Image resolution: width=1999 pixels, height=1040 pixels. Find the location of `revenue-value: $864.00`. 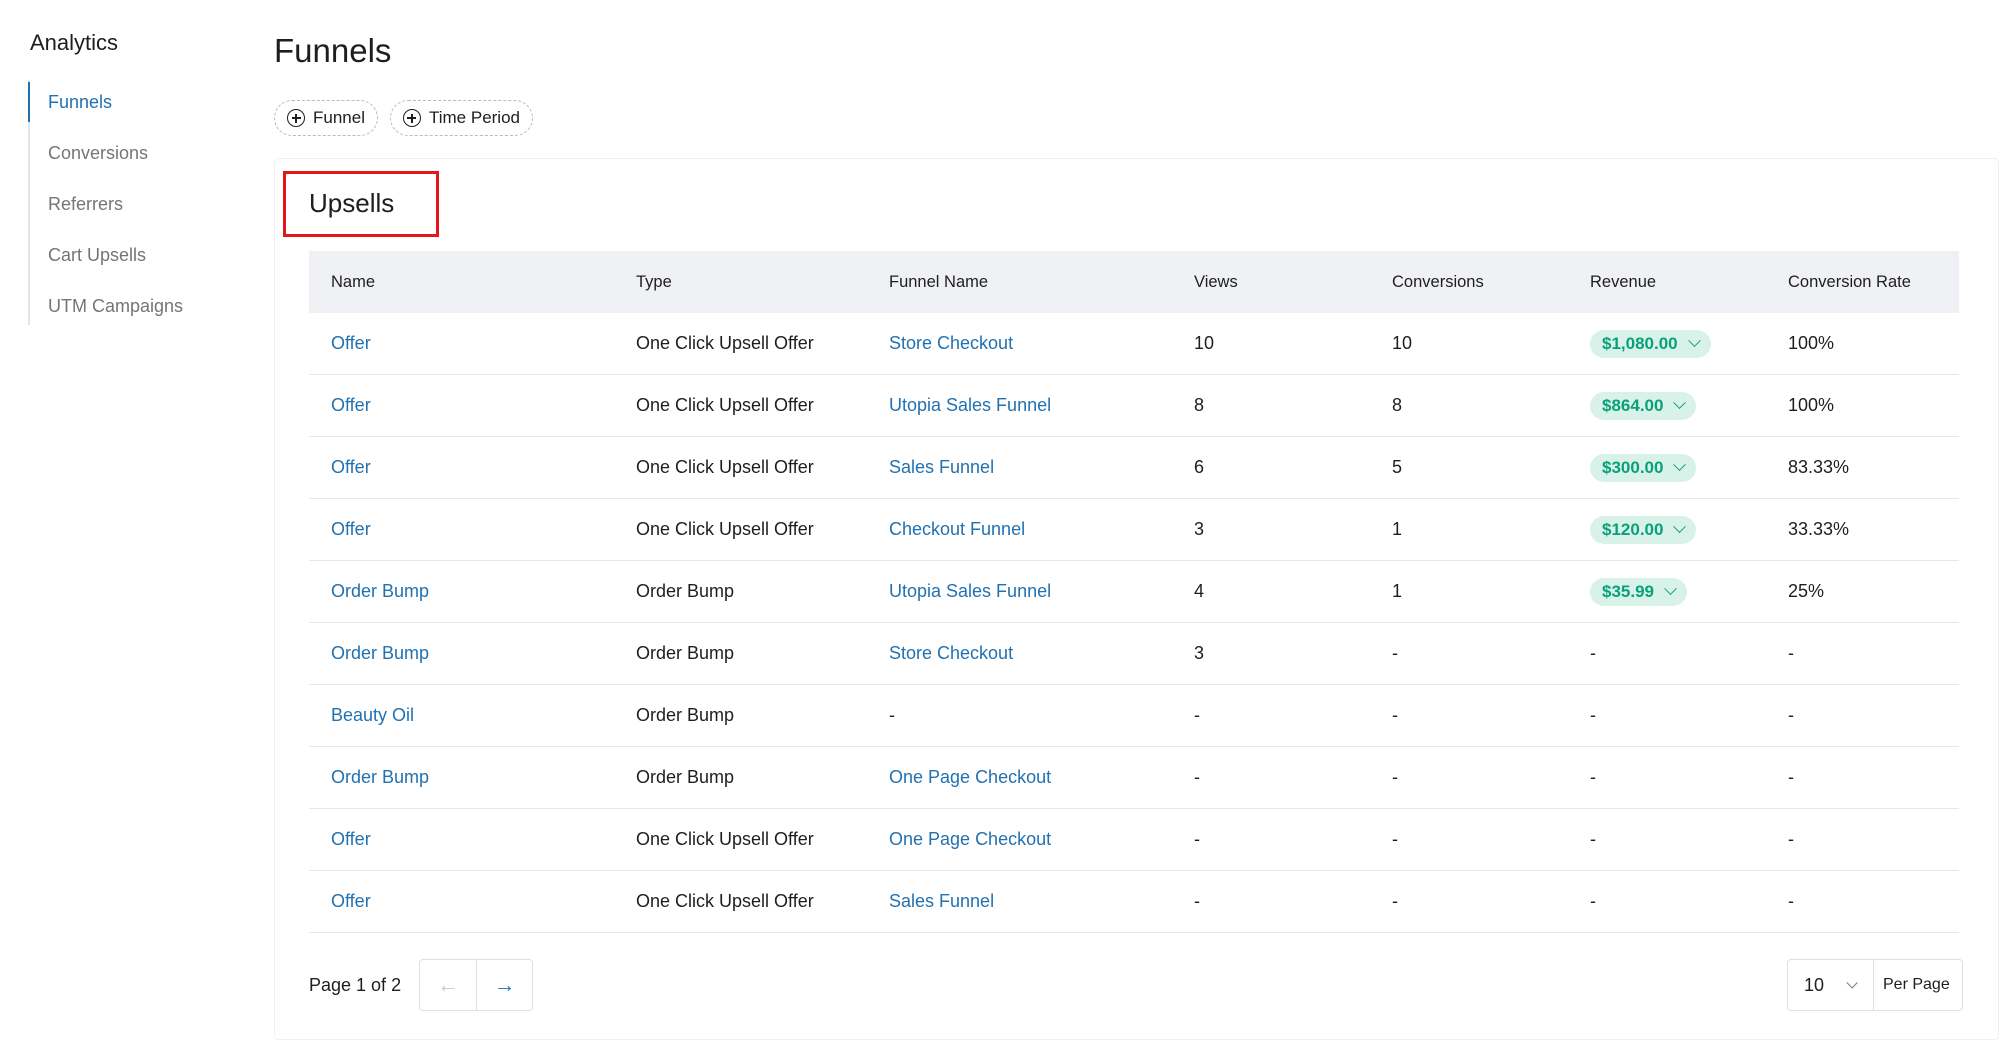

revenue-value: $864.00 is located at coordinates (1633, 405).